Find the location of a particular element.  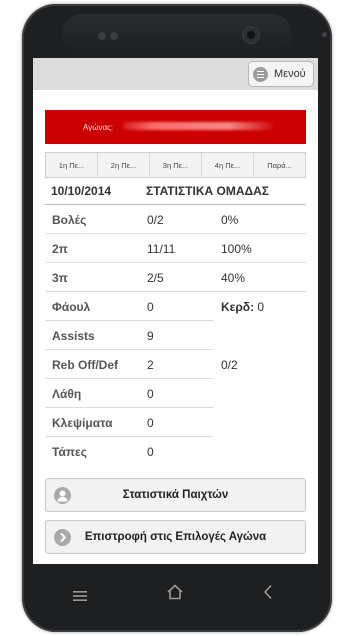

stat-extra: 100% is located at coordinates (236, 249).